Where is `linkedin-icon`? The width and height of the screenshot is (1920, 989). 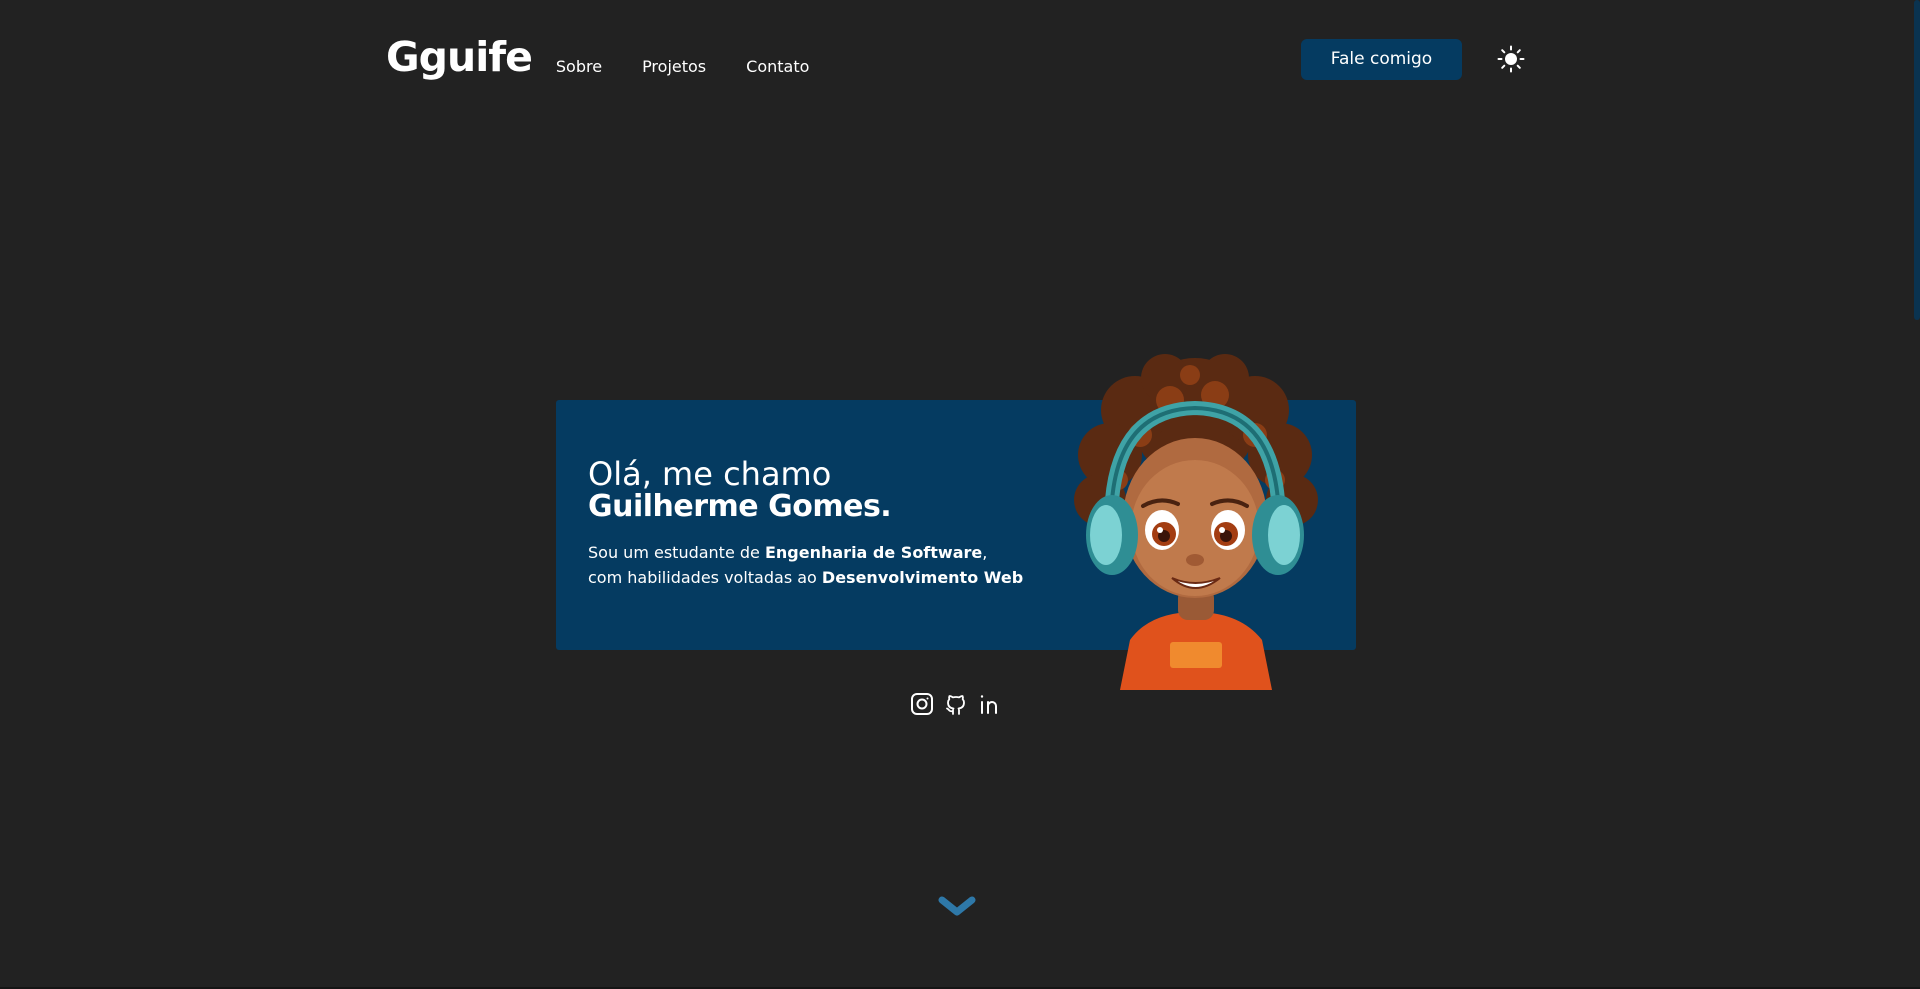 linkedin-icon is located at coordinates (988, 704).